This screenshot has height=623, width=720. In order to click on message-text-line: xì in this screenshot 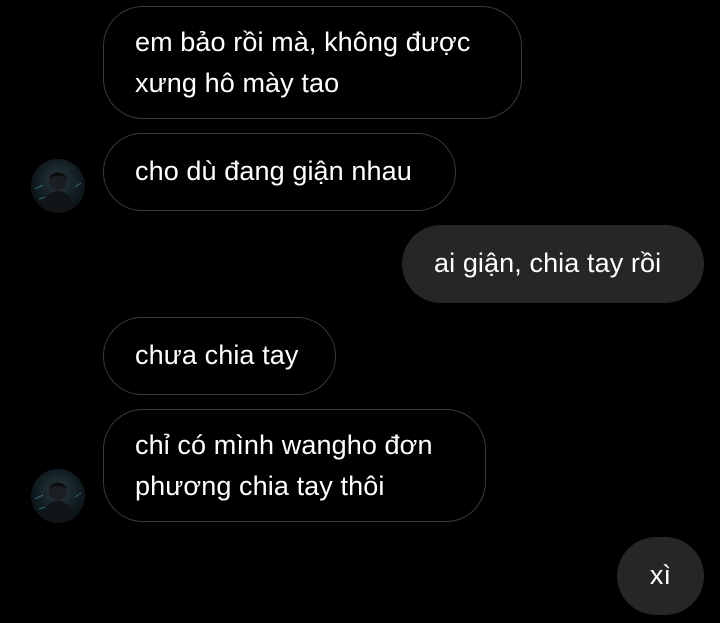, I will do `click(660, 575)`.